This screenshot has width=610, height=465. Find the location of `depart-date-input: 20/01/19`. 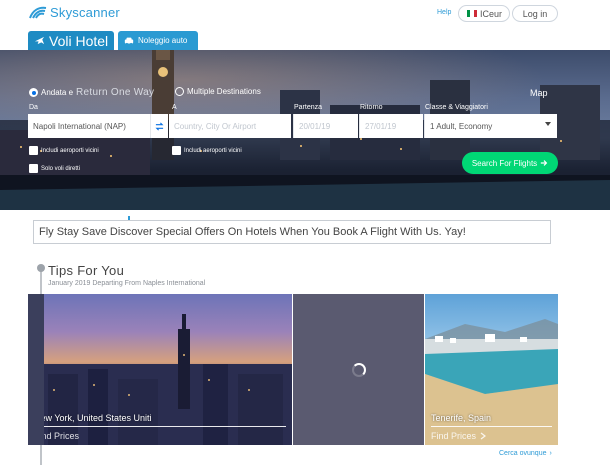

depart-date-input: 20/01/19 is located at coordinates (325, 126).